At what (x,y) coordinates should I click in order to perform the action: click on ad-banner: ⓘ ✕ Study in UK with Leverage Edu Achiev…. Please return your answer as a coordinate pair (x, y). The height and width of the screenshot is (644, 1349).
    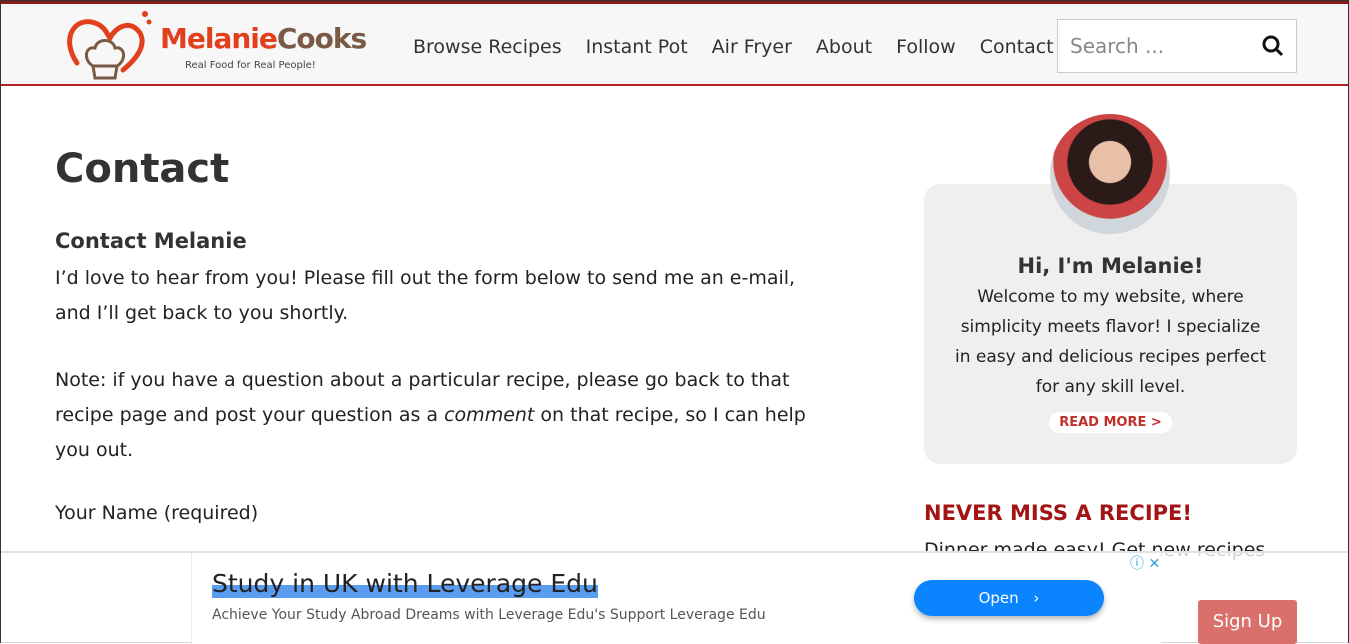
    Looking at the image, I should click on (676, 598).